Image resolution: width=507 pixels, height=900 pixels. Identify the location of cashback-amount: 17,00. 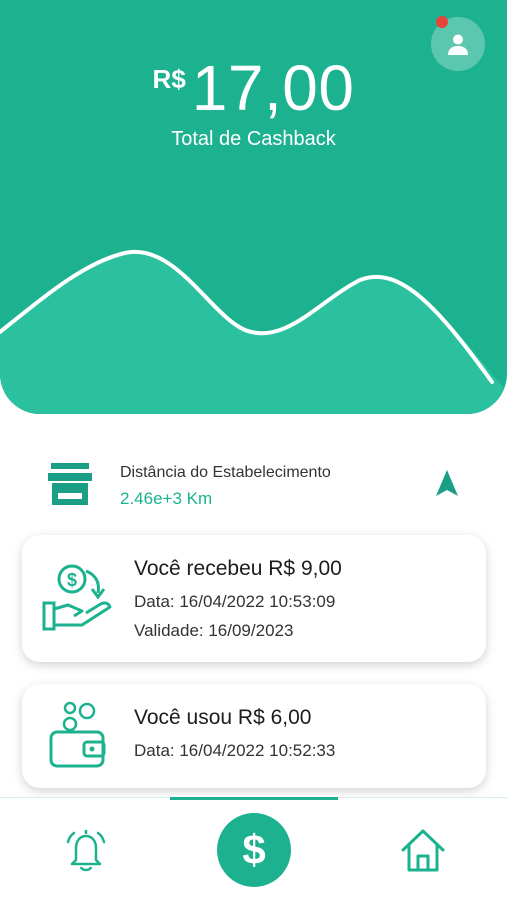
(273, 88).